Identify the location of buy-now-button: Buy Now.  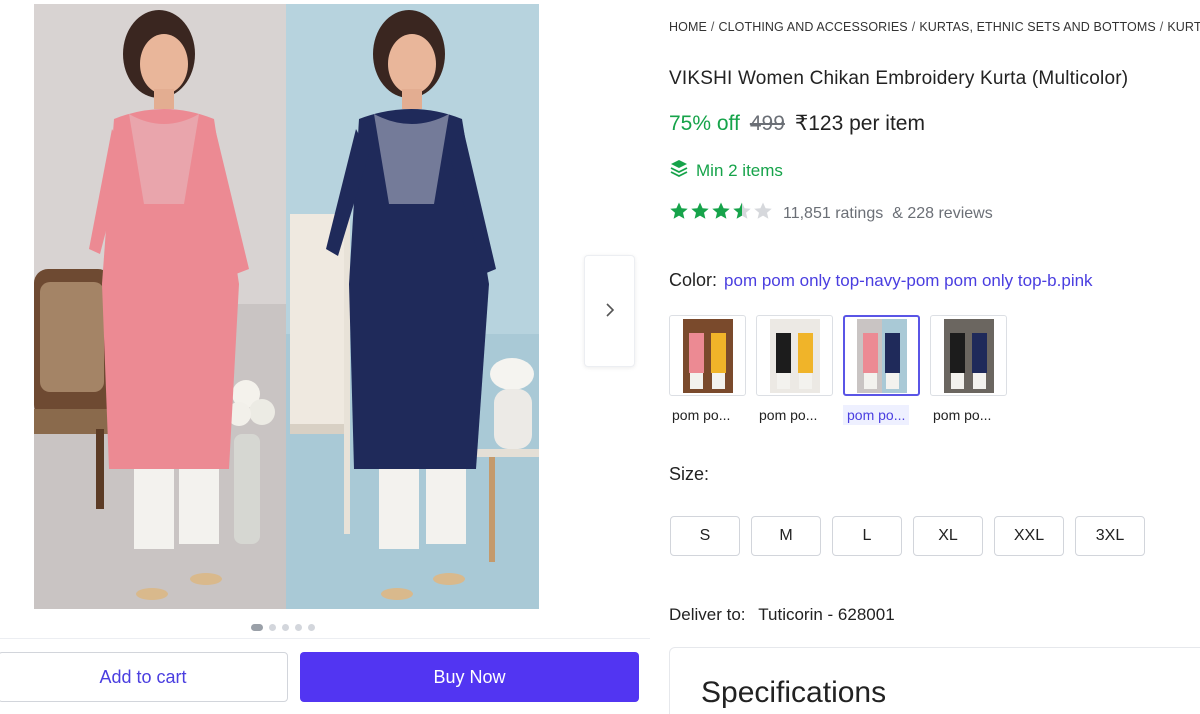
(469, 677).